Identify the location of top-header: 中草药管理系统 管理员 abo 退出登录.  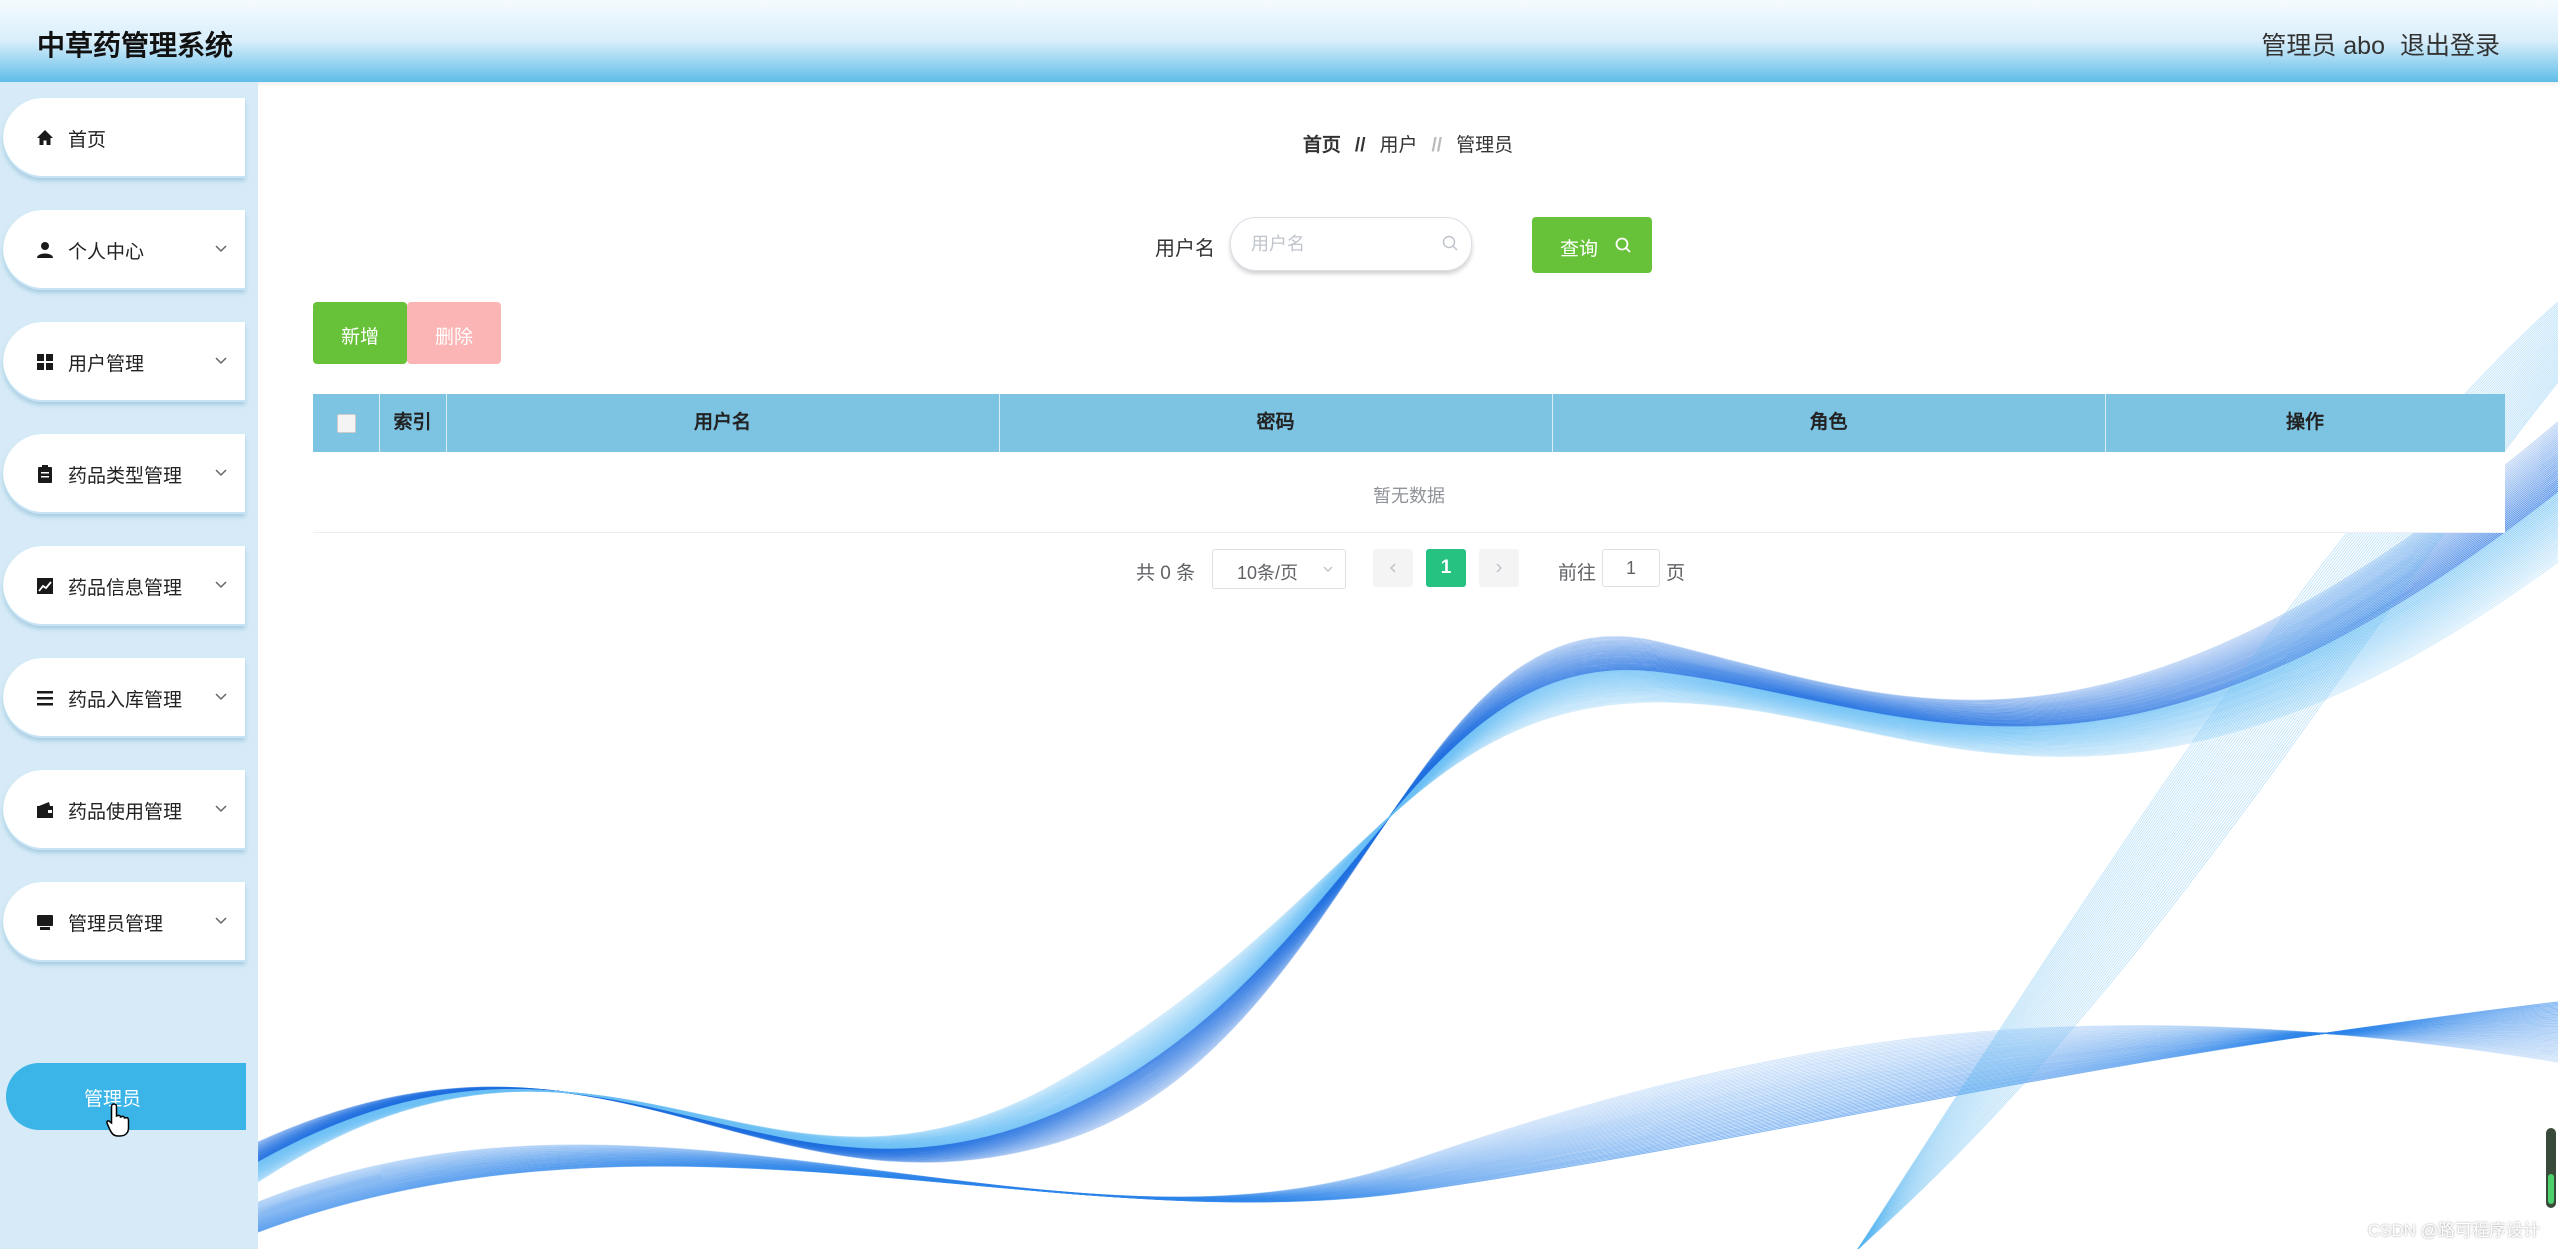
(1279, 41).